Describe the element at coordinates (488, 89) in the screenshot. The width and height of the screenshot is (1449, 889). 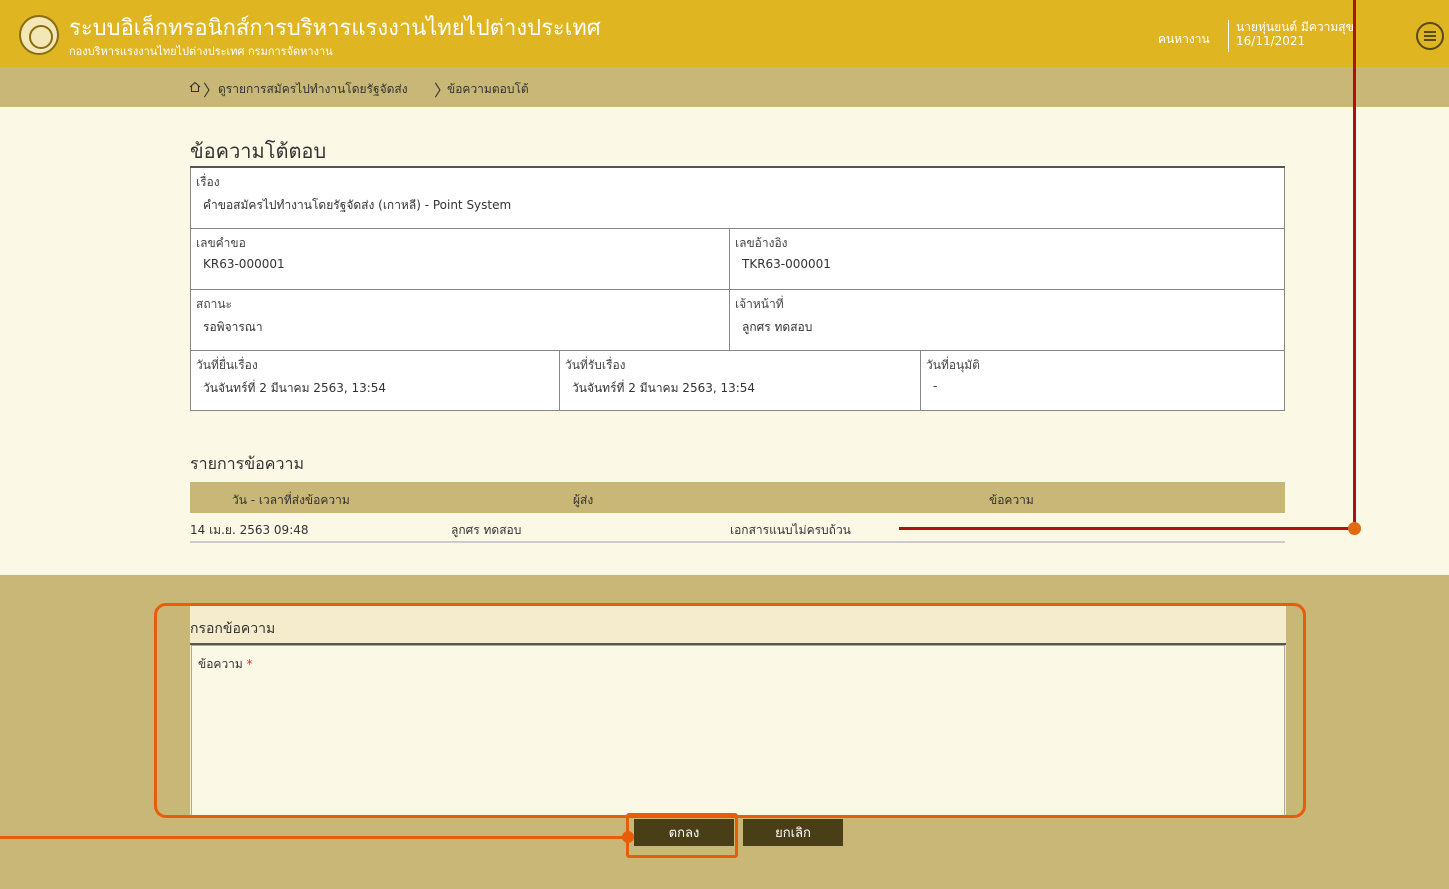
I see `breadcrumb-item-current: ข้อความตอบโต้` at that location.